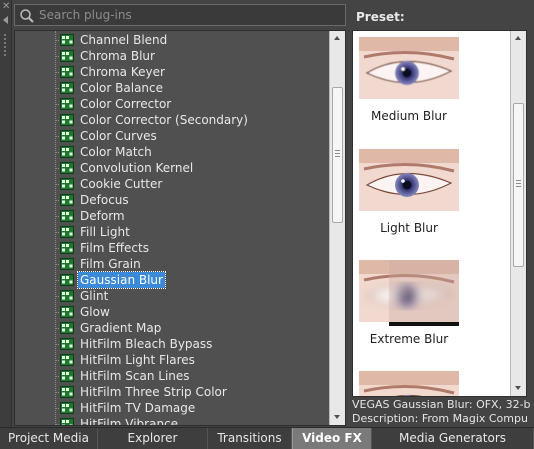 This screenshot has height=449, width=534. I want to click on plugin-item-label: HitFilm Vibrance, so click(129, 421).